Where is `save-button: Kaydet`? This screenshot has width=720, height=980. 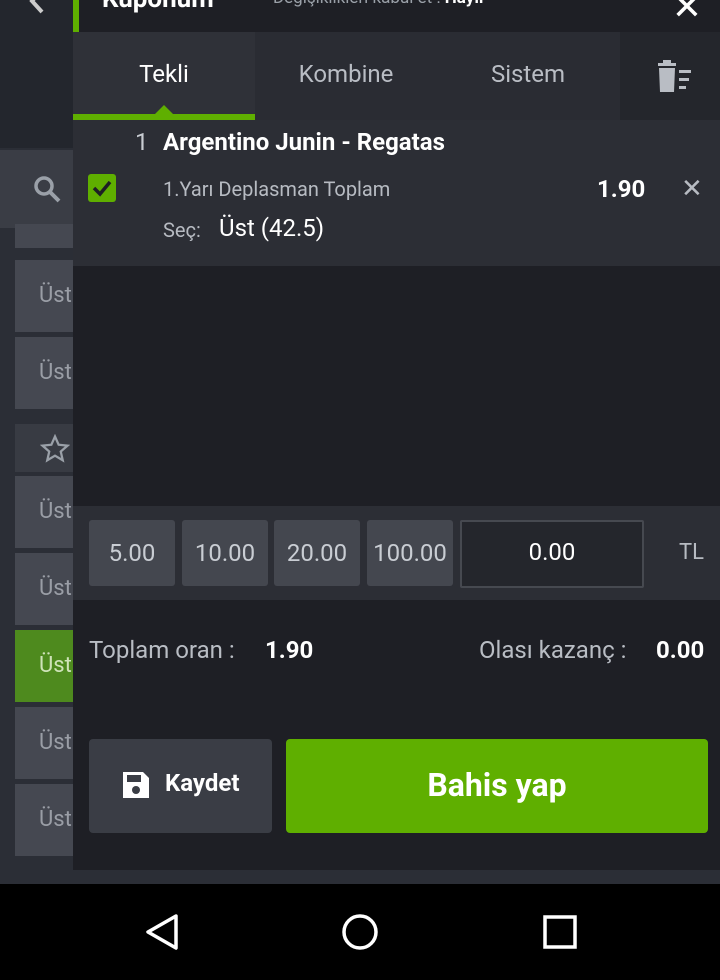 save-button: Kaydet is located at coordinates (180, 786).